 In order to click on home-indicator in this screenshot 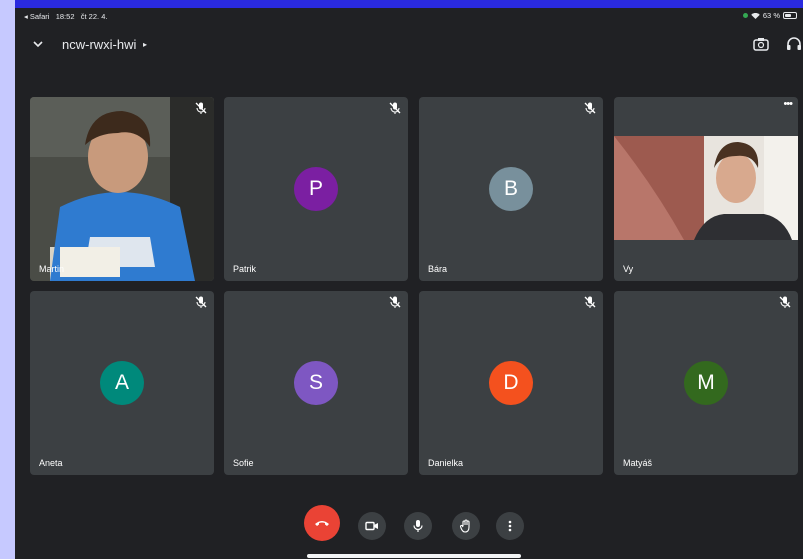, I will do `click(414, 556)`.